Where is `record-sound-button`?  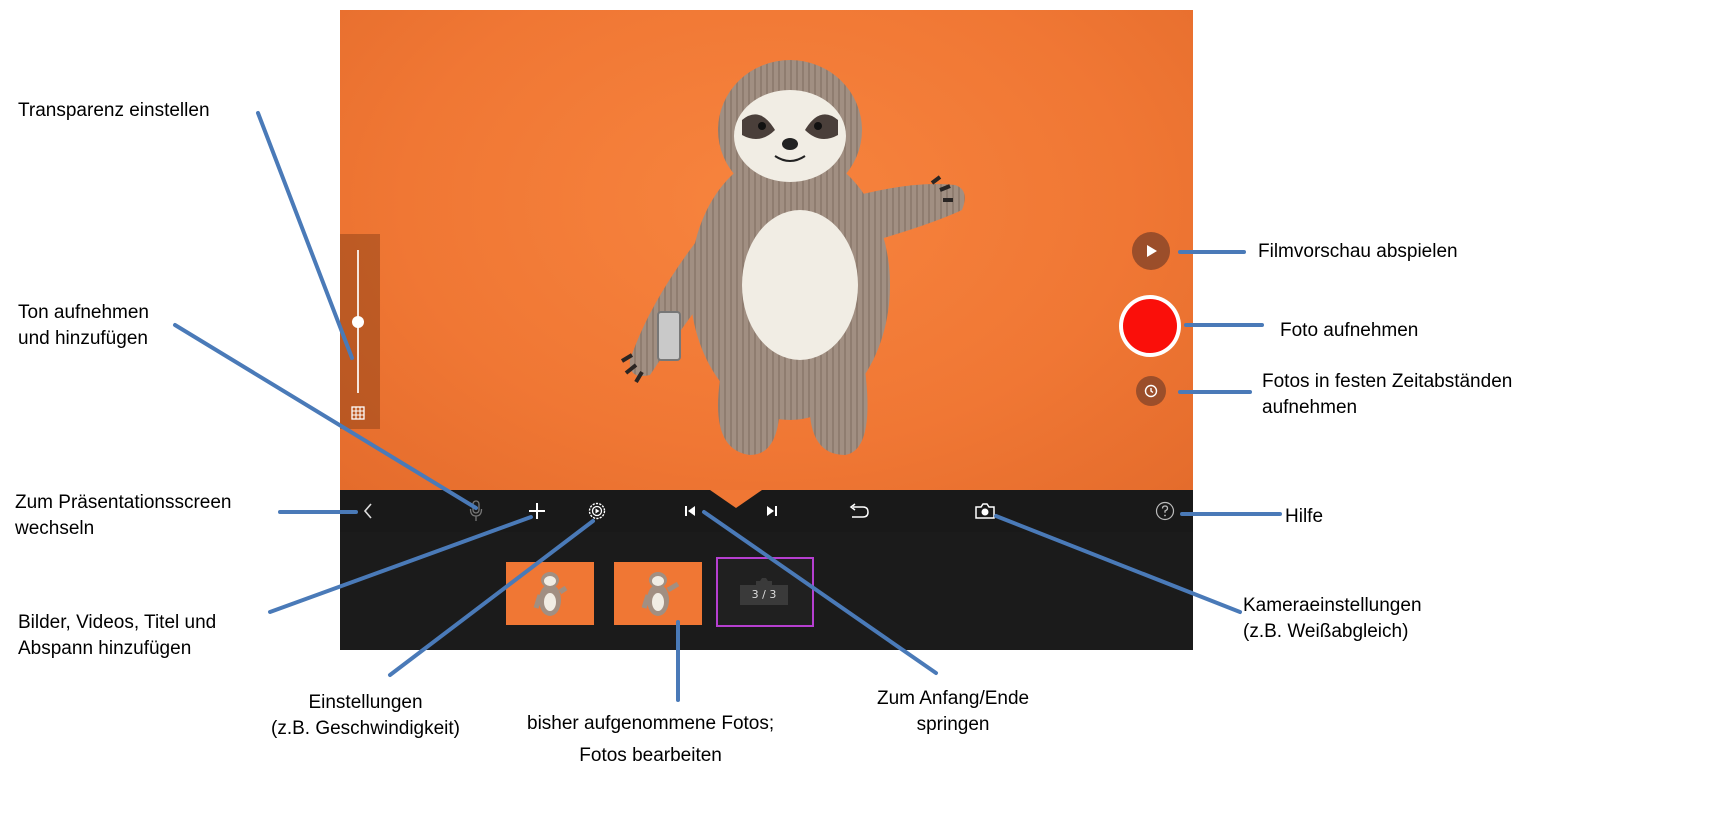 record-sound-button is located at coordinates (476, 511).